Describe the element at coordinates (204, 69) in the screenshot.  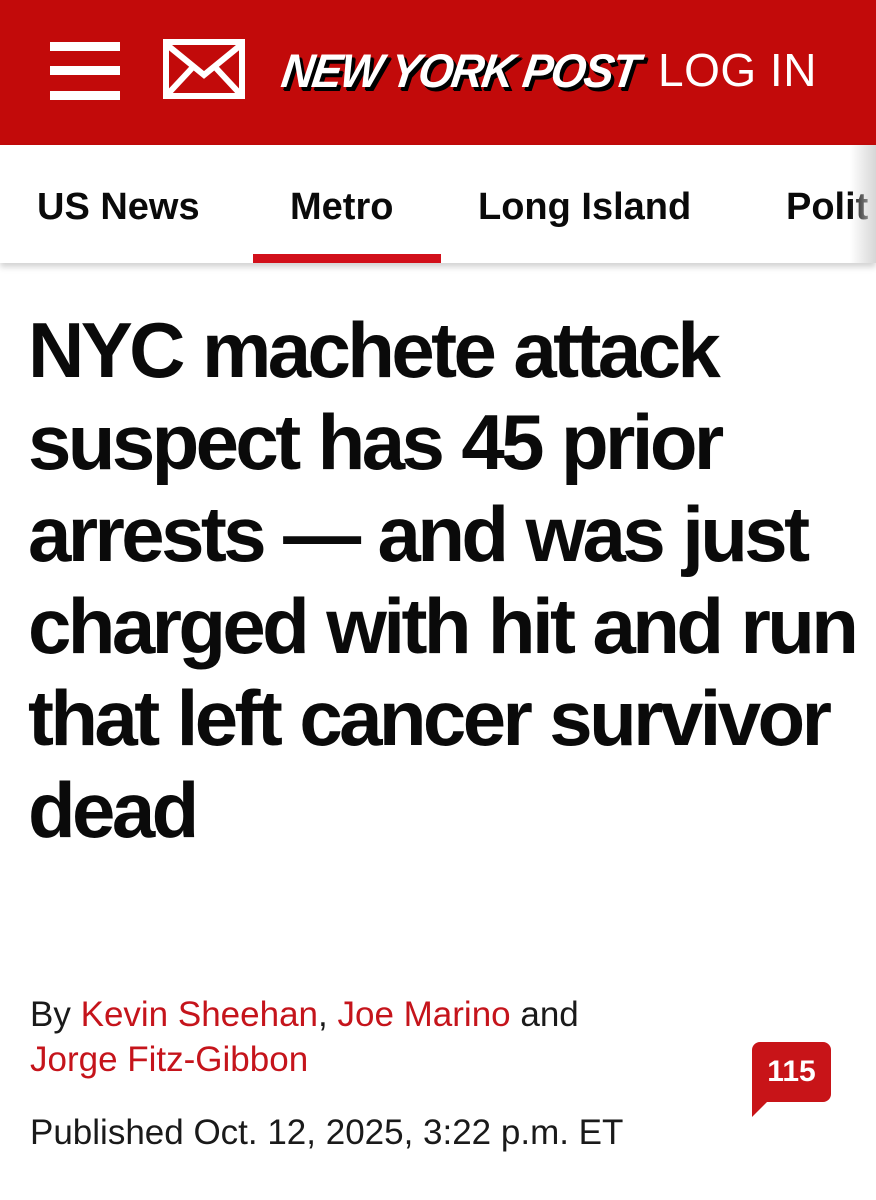
I see `mail-icon` at that location.